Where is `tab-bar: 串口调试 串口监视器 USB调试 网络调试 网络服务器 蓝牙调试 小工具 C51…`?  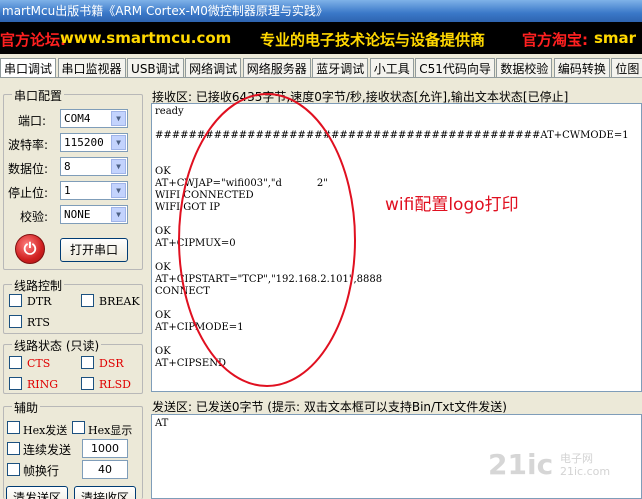
tab-bar: 串口调试 串口监视器 USB调试 网络调试 网络服务器 蓝牙调试 小工具 C51… is located at coordinates (321, 67).